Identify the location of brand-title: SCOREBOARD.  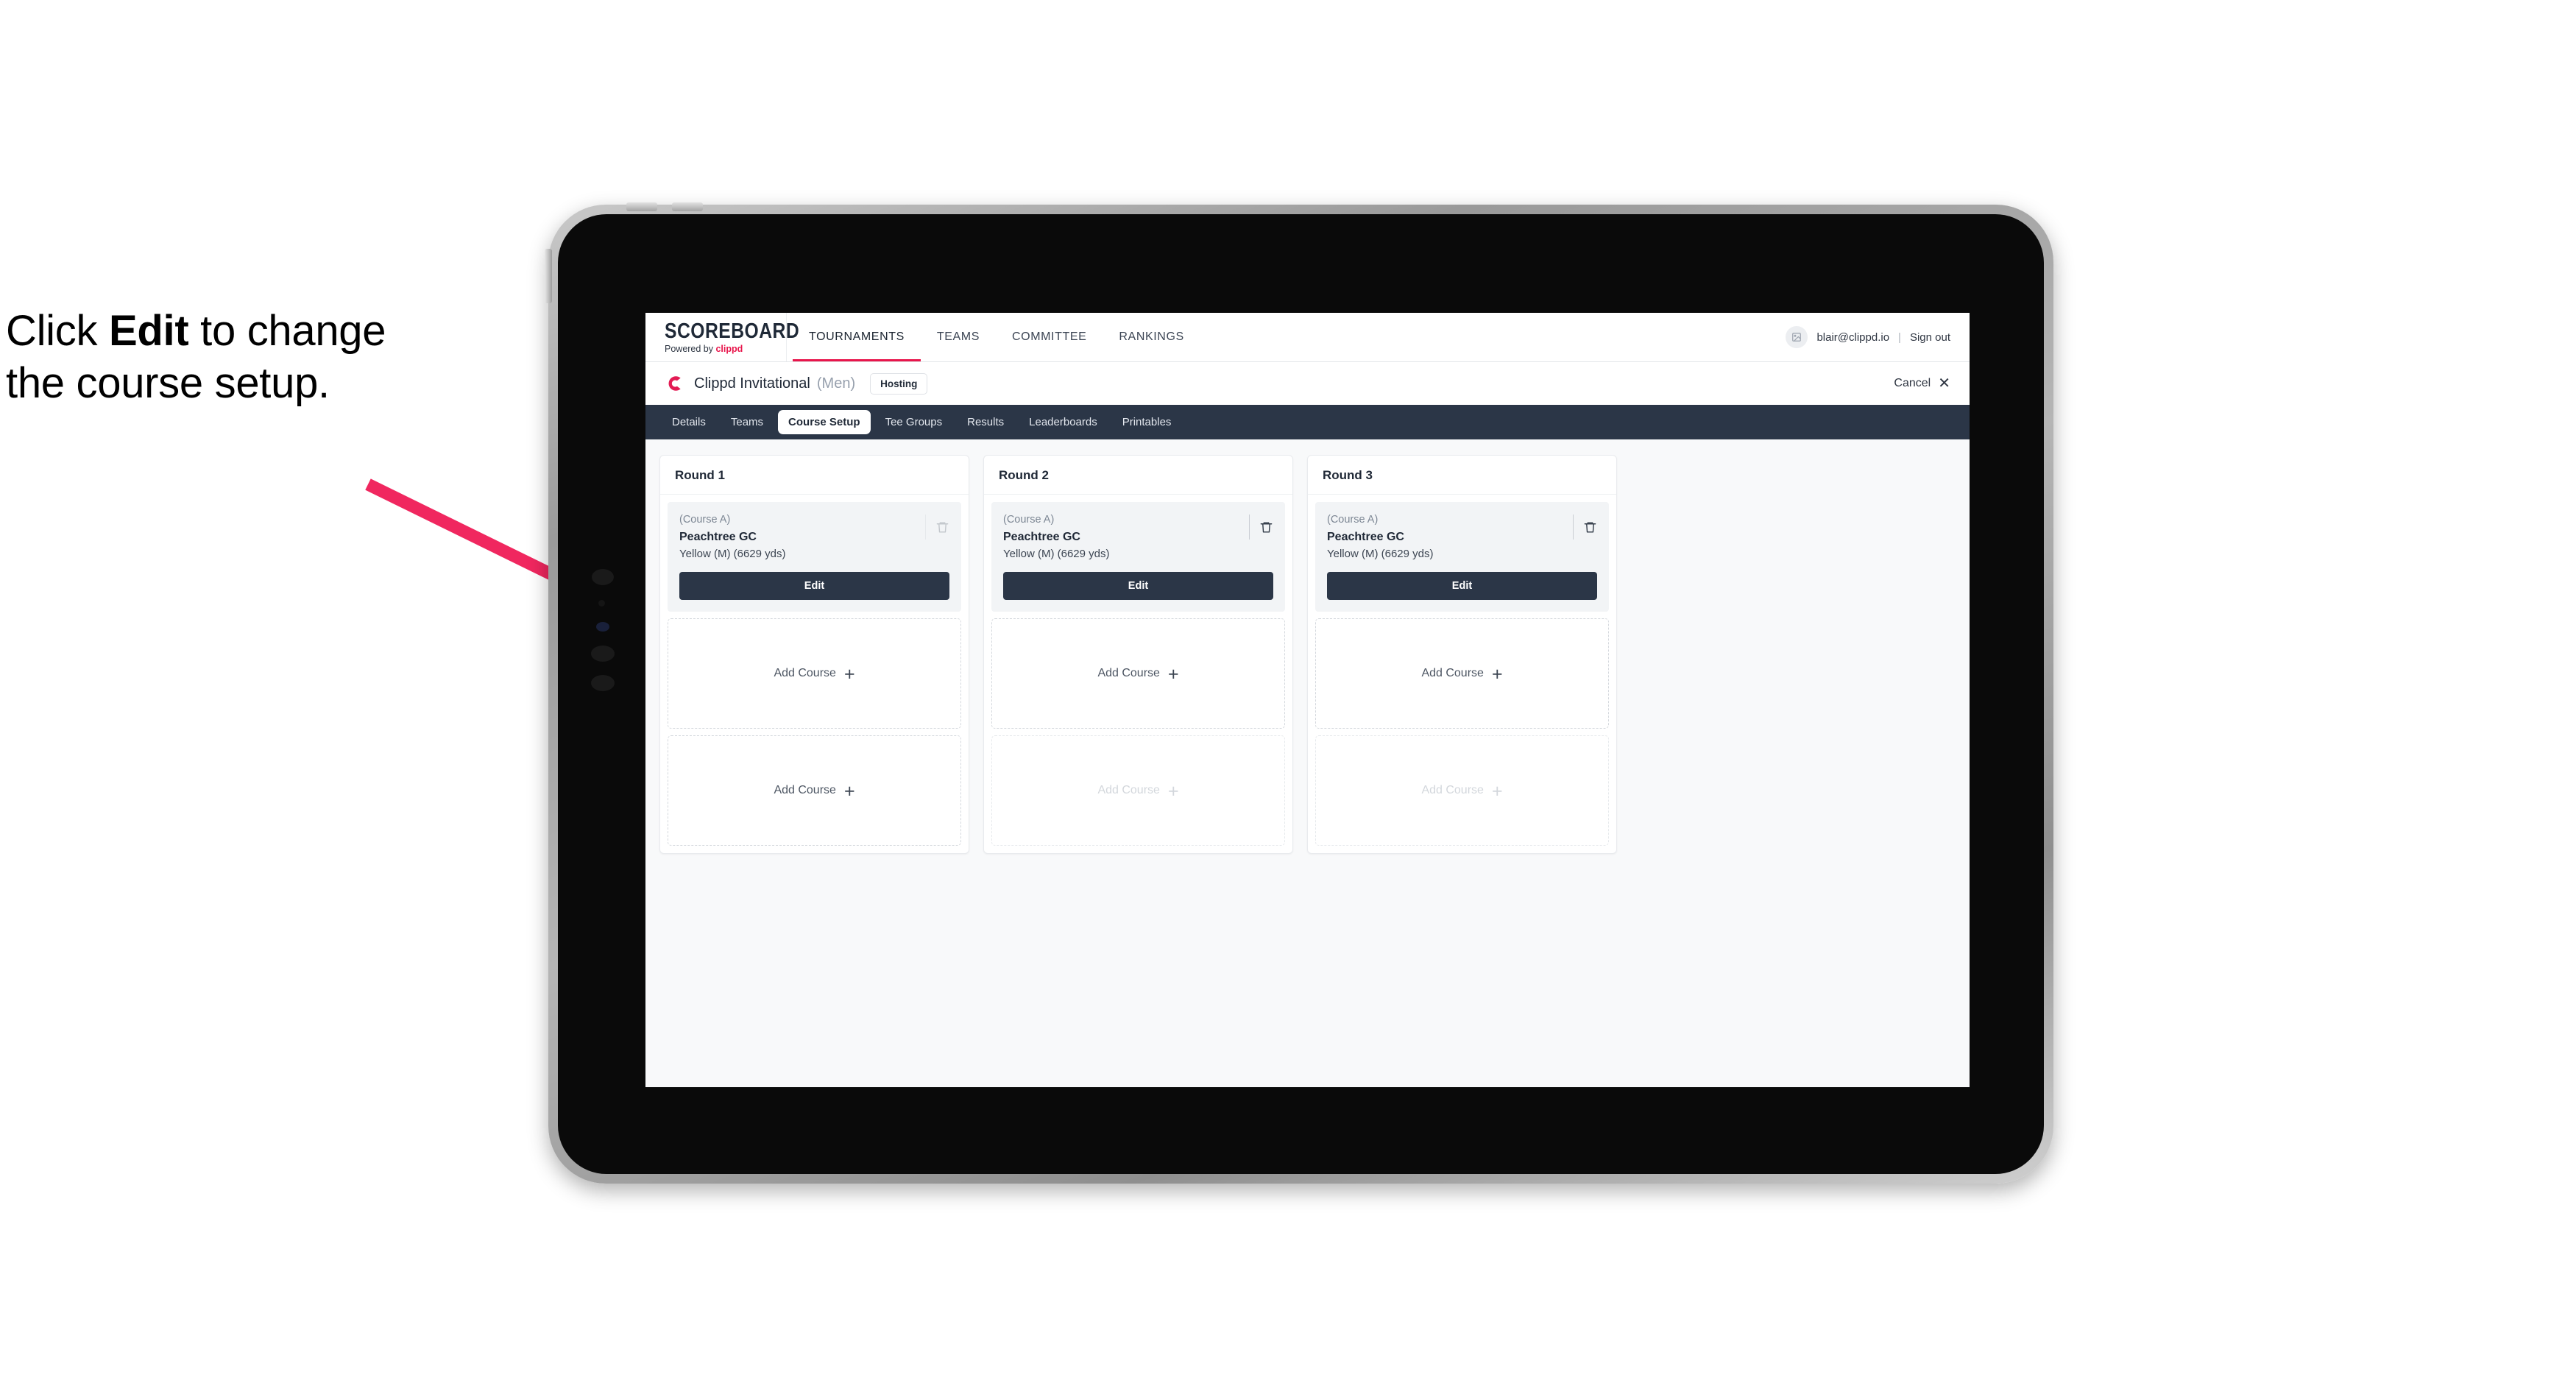
(732, 330).